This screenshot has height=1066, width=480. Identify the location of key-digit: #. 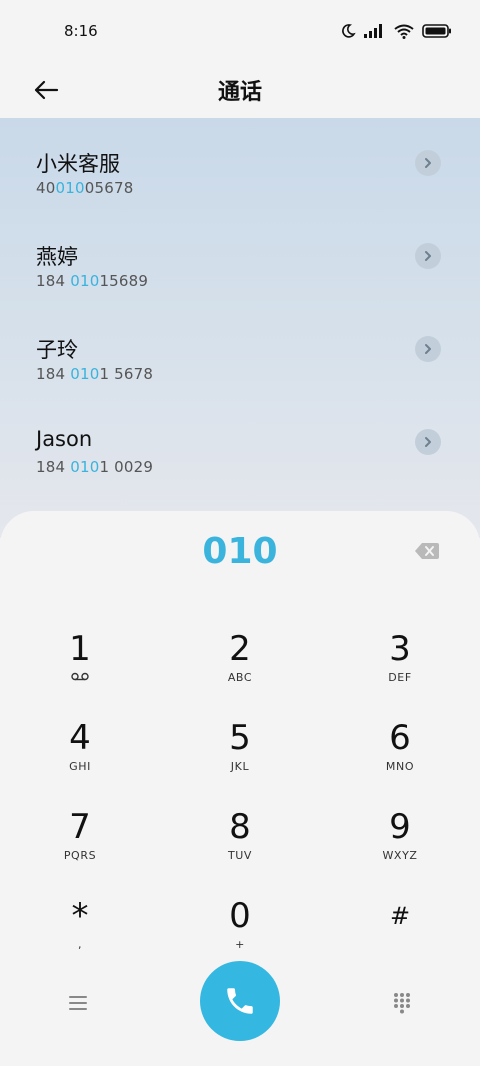
(400, 916).